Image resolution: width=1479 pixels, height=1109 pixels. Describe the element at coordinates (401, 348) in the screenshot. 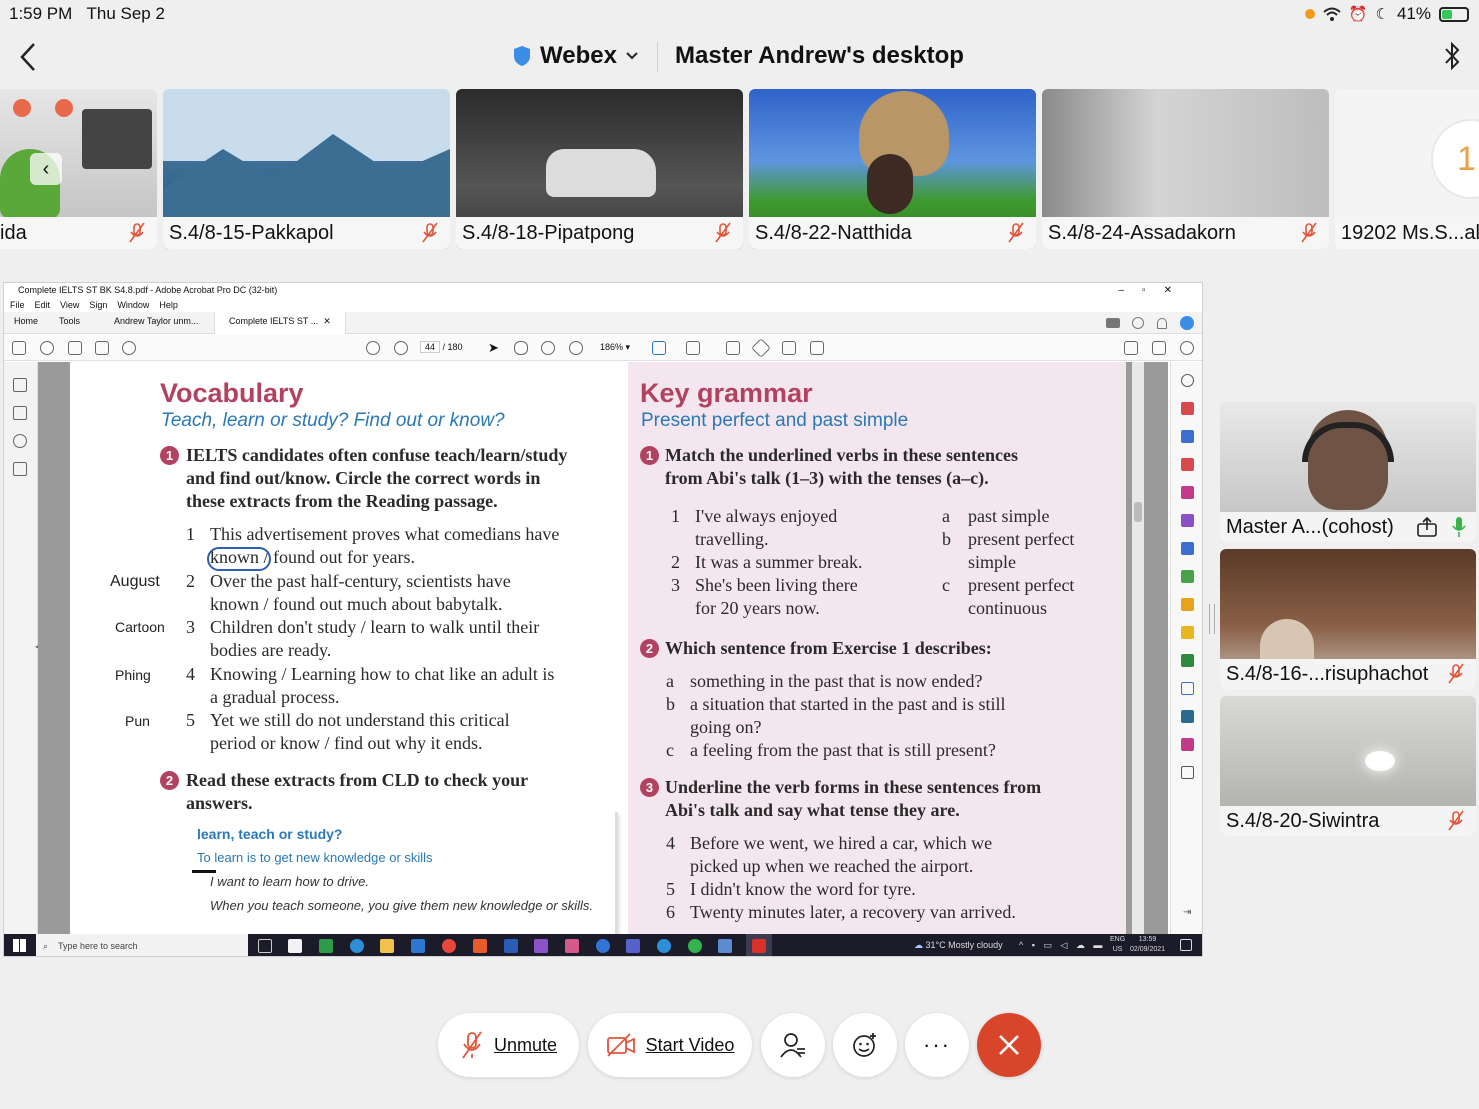

I see `page-down-icon` at that location.